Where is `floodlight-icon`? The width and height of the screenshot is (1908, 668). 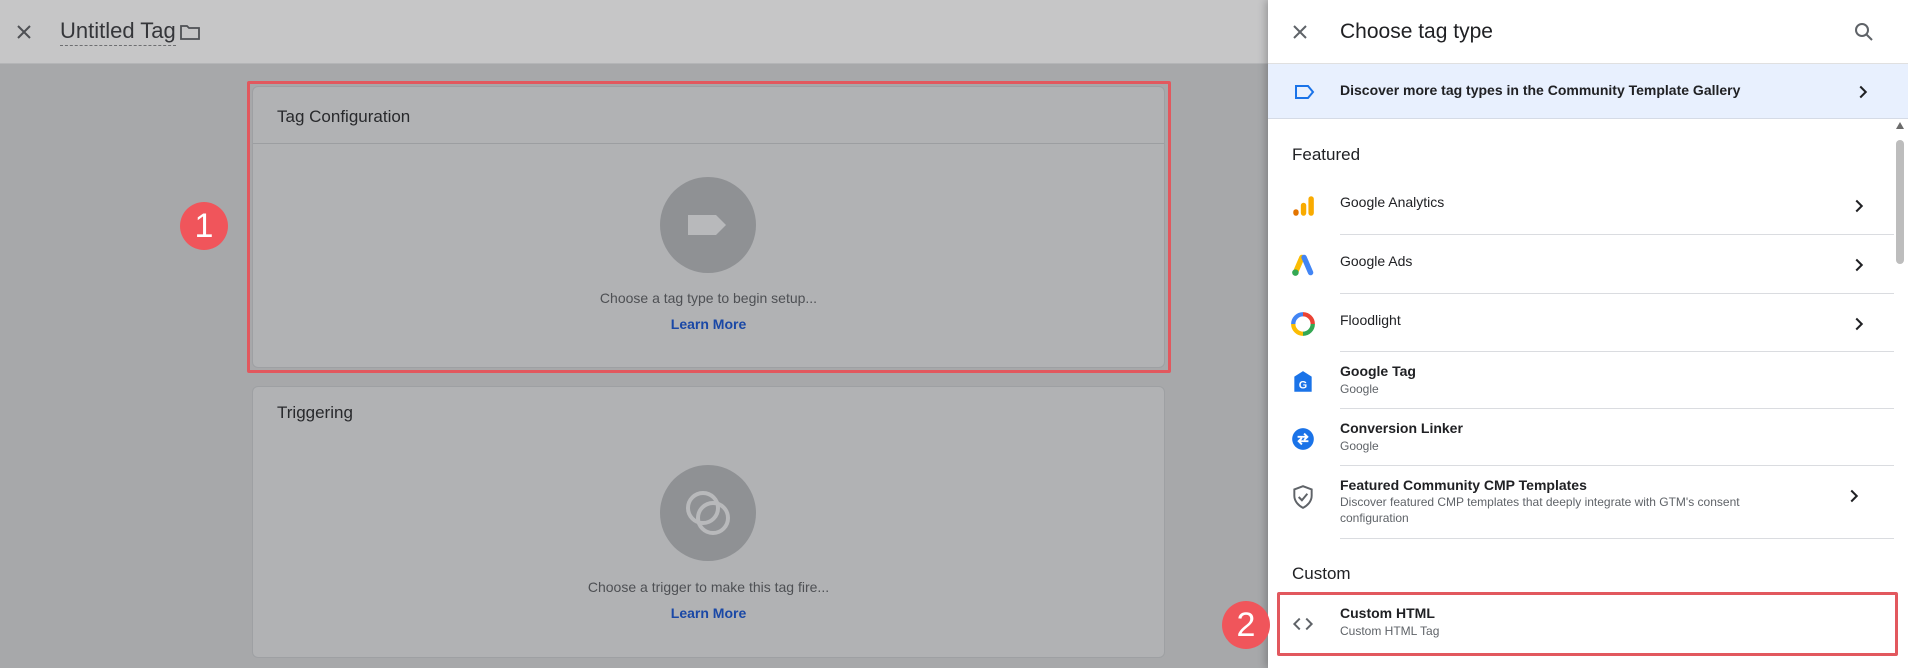
floodlight-icon is located at coordinates (1303, 324).